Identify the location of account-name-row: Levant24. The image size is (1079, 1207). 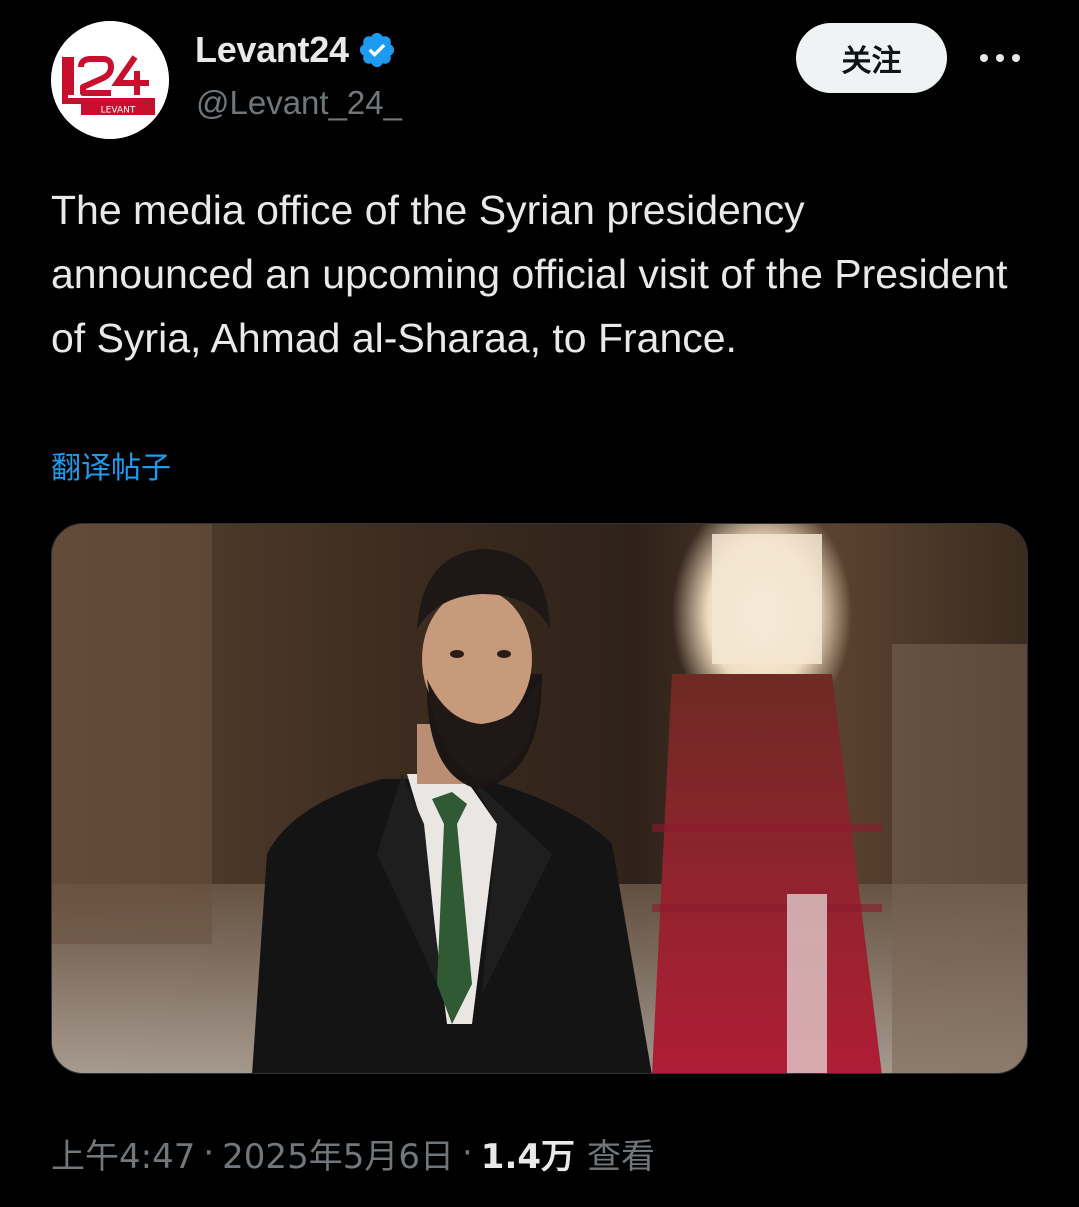
(296, 50).